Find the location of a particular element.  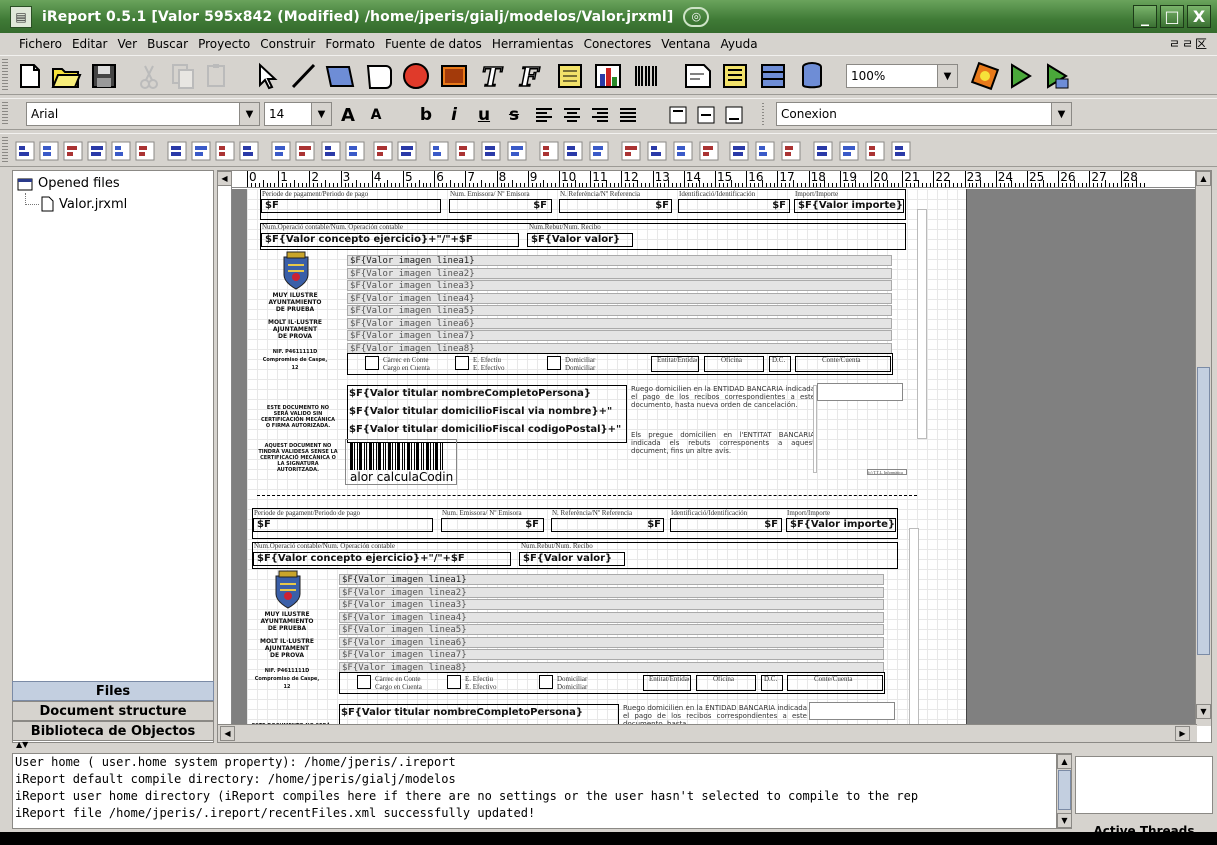

rebut-label: Num.Rebut/Num. Recibo is located at coordinates (571, 546).